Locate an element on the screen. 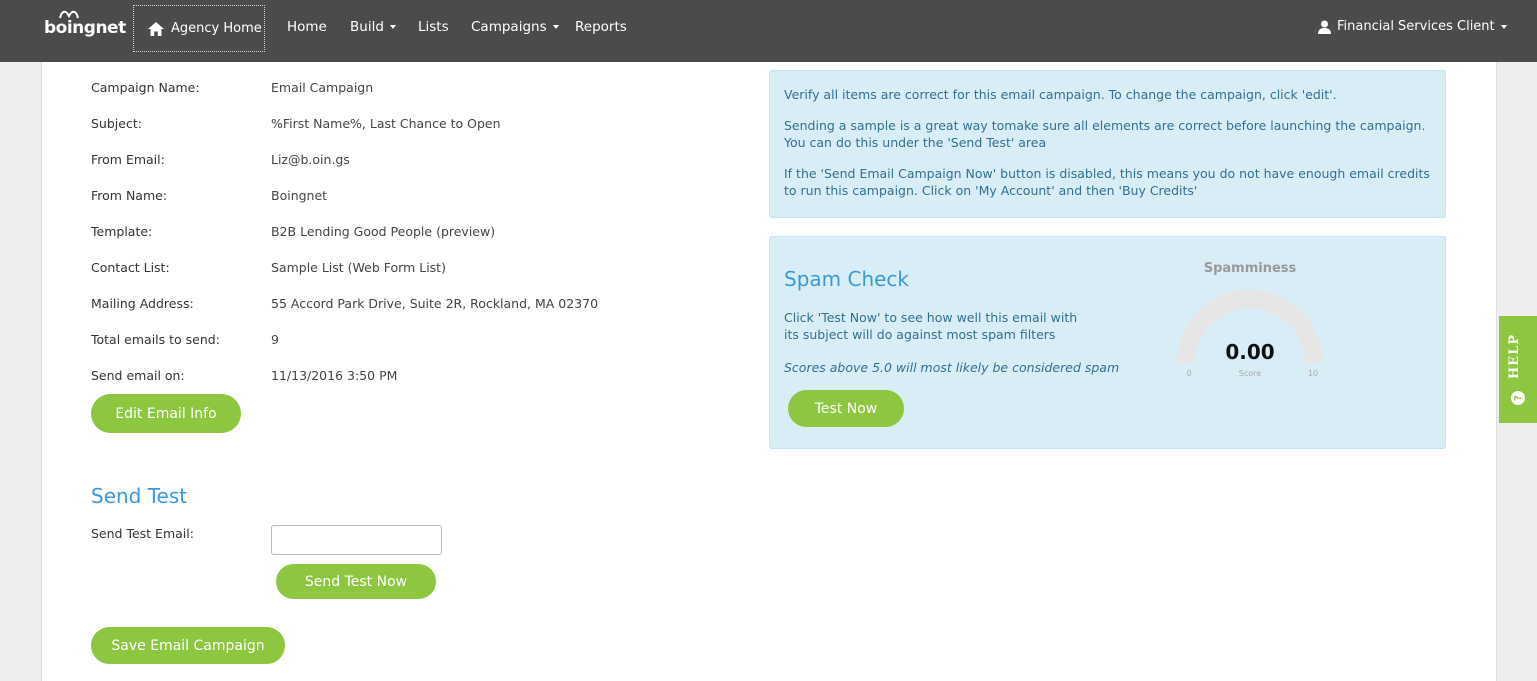 The image size is (1537, 681). template-label: Template: is located at coordinates (122, 231).